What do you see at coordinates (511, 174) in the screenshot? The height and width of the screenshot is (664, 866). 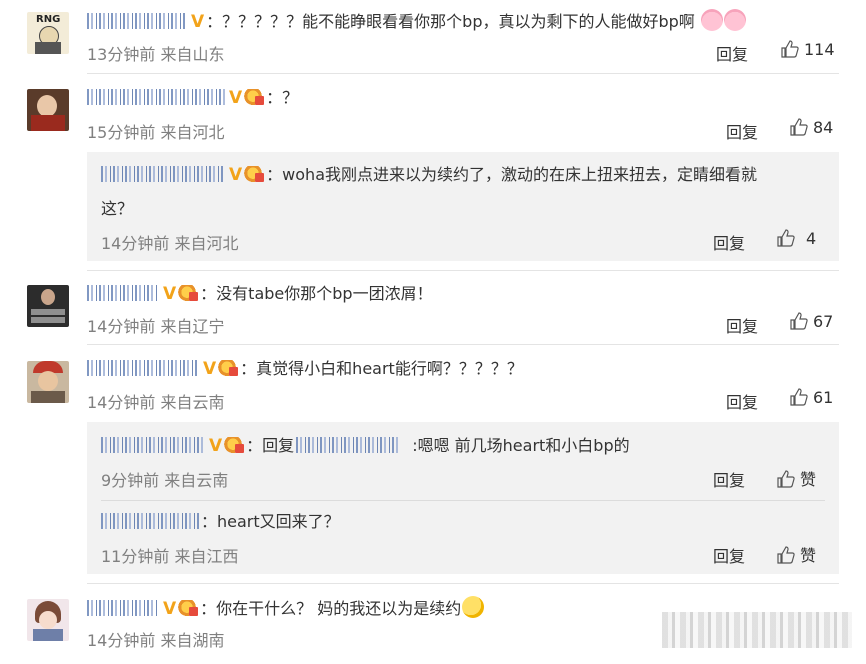 I see `reply-text: ：woha我刚点进来以为续约了，激动的在床上扭来扭去，定睛细看就` at bounding box center [511, 174].